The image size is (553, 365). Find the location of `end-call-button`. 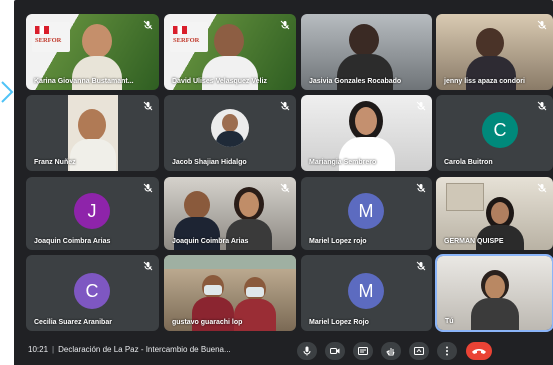

end-call-button is located at coordinates (479, 351).